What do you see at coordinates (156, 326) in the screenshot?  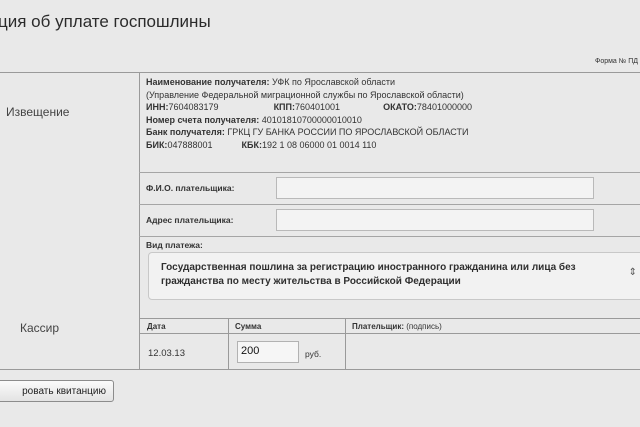 I see `date-label: Дата` at bounding box center [156, 326].